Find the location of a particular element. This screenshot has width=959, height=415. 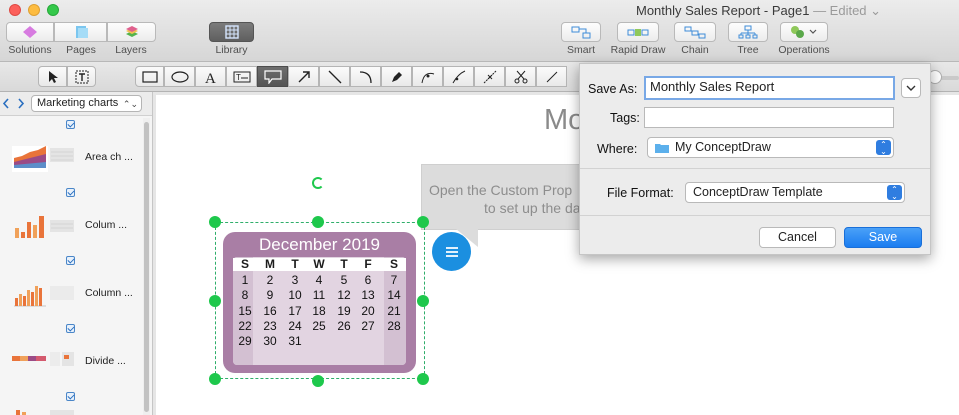

library-icon is located at coordinates (231, 32).